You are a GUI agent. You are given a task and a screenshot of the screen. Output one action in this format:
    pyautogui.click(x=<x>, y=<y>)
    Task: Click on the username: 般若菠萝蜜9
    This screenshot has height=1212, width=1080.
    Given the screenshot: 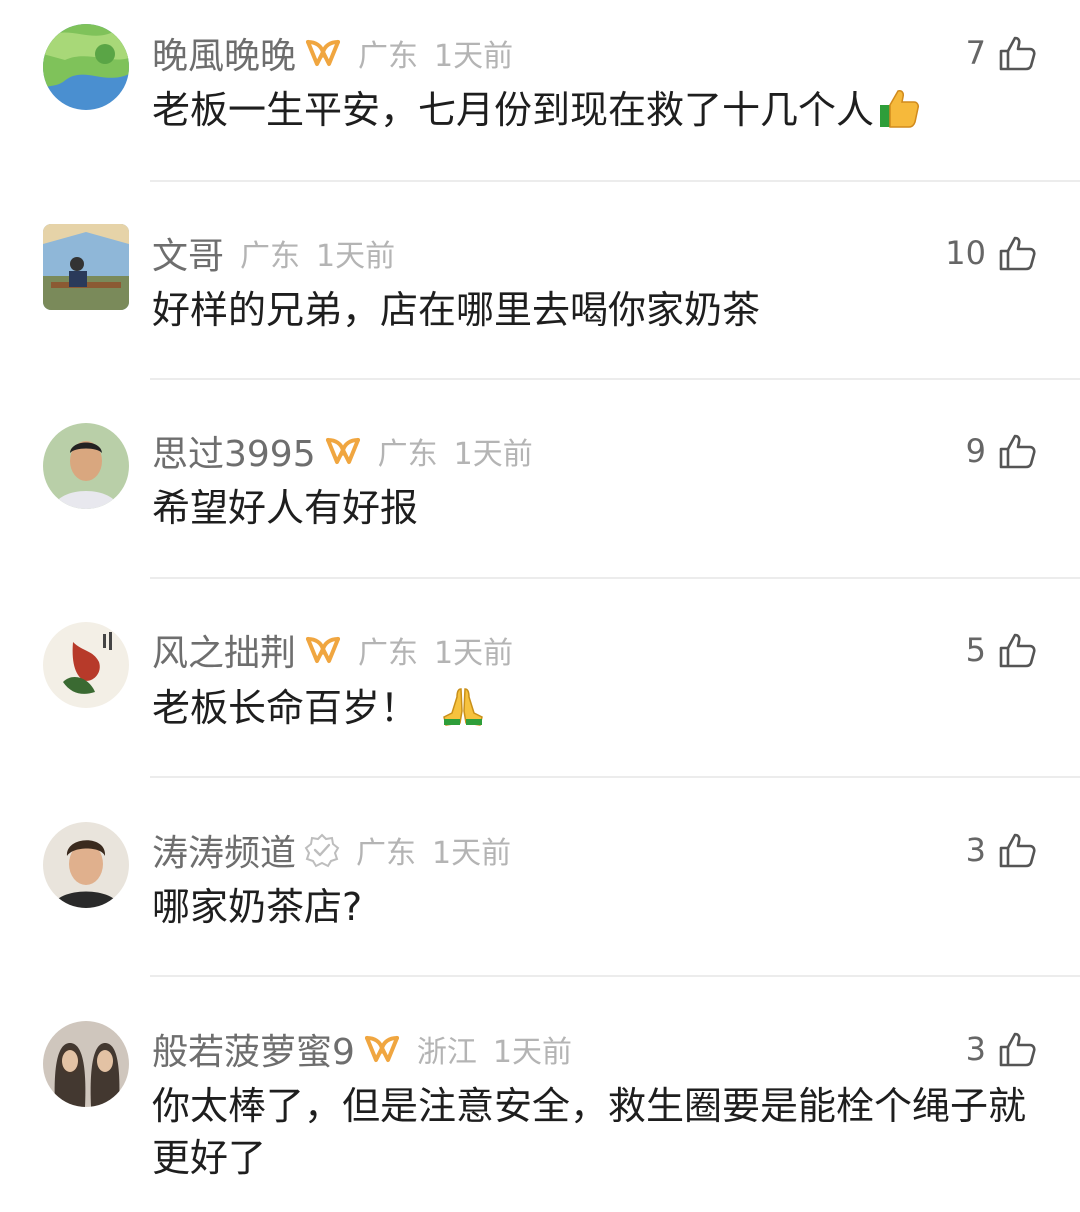 What is the action you would take?
    pyautogui.click(x=253, y=1049)
    